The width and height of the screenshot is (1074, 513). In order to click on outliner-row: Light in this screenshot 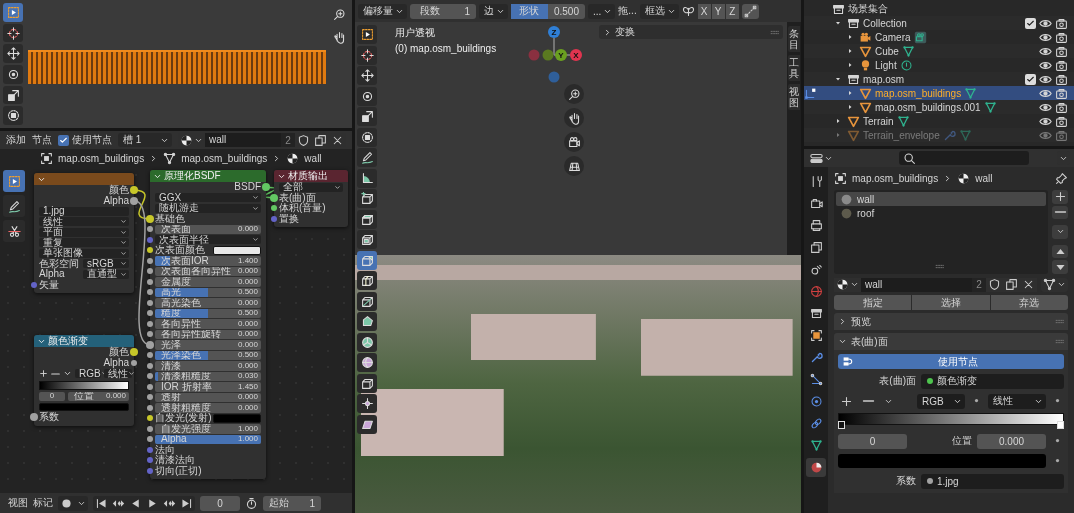, I will do `click(939, 65)`.